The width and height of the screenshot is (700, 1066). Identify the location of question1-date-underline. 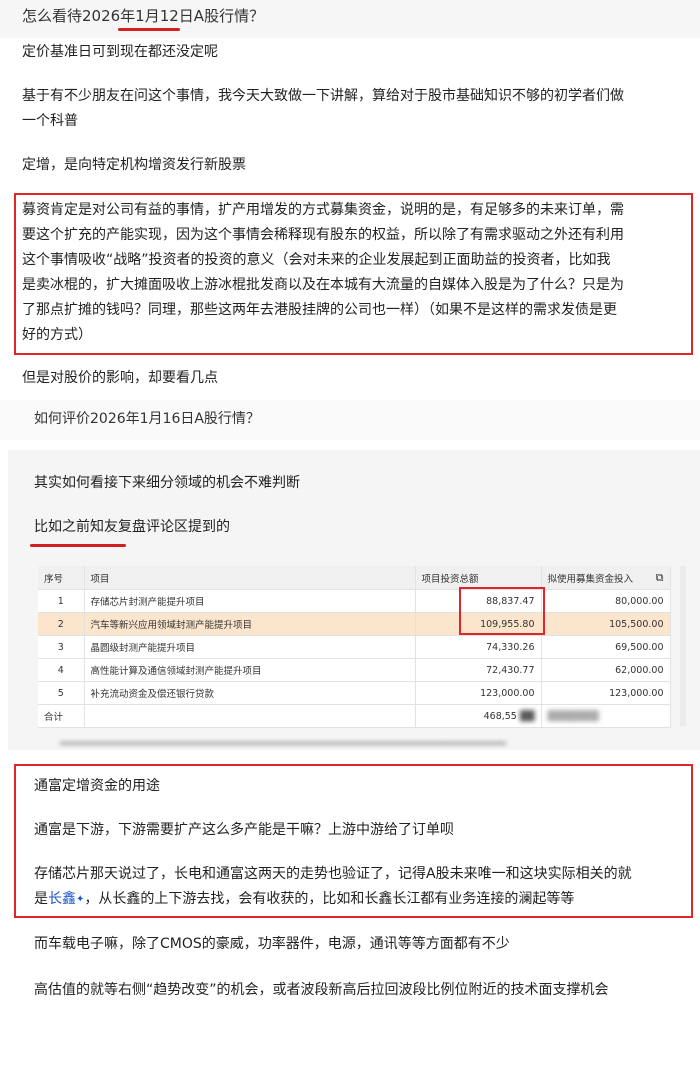
(149, 29).